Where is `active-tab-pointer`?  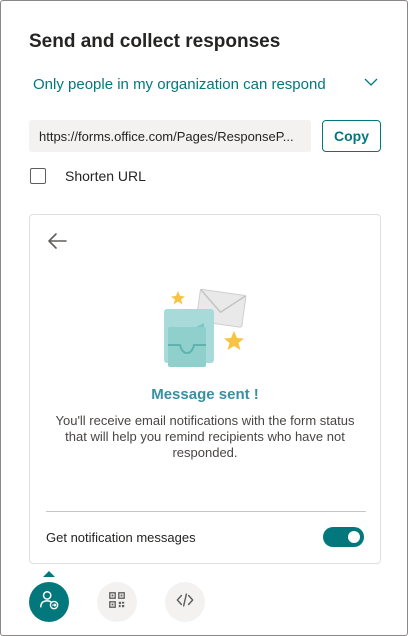
active-tab-pointer is located at coordinates (49, 574).